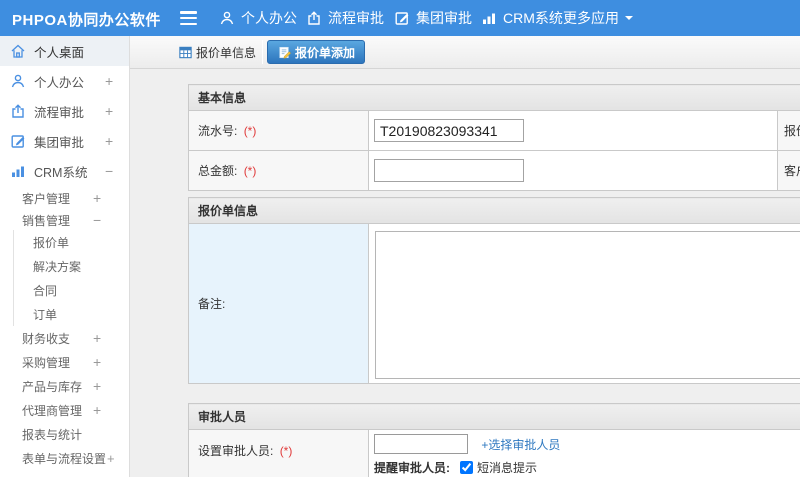 The width and height of the screenshot is (800, 477). What do you see at coordinates (45, 314) in the screenshot?
I see `sidebar-item-label: 订单` at bounding box center [45, 314].